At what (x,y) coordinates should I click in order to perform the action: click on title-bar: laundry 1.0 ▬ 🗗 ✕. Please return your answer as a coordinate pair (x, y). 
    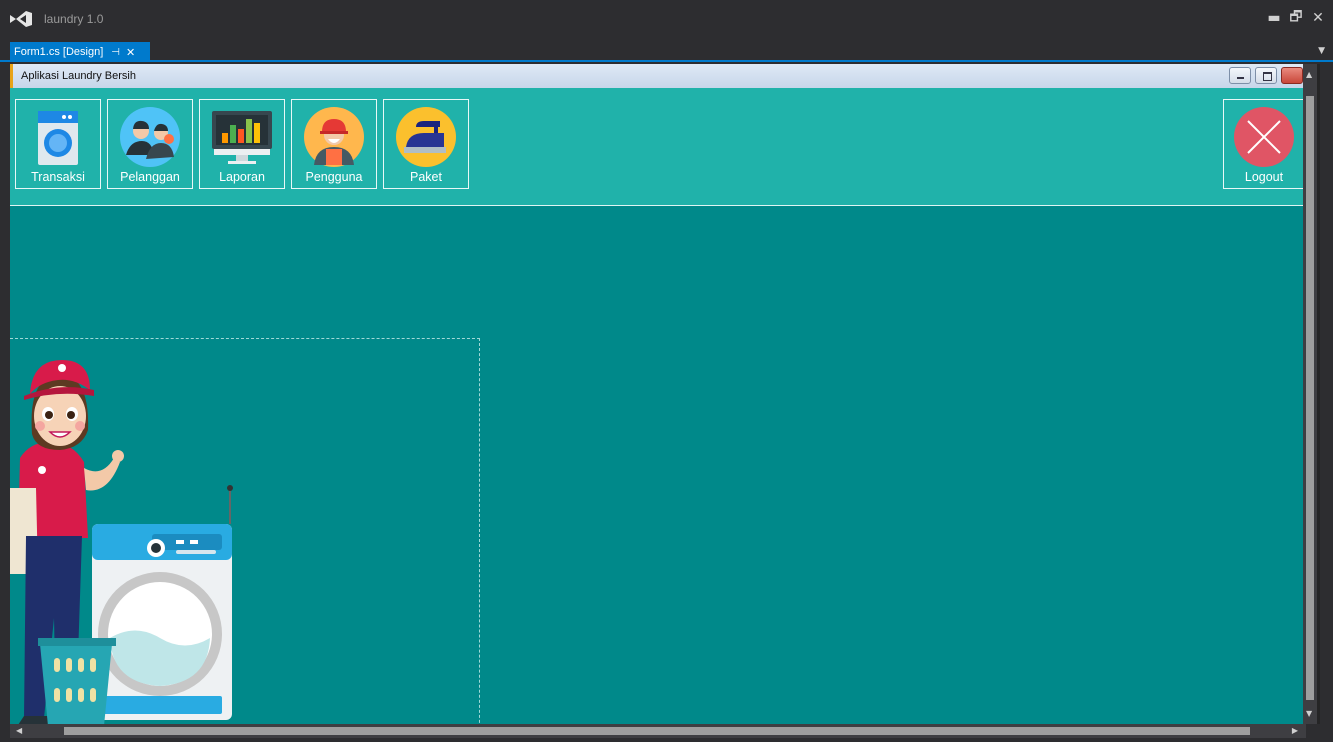
    Looking at the image, I should click on (666, 20).